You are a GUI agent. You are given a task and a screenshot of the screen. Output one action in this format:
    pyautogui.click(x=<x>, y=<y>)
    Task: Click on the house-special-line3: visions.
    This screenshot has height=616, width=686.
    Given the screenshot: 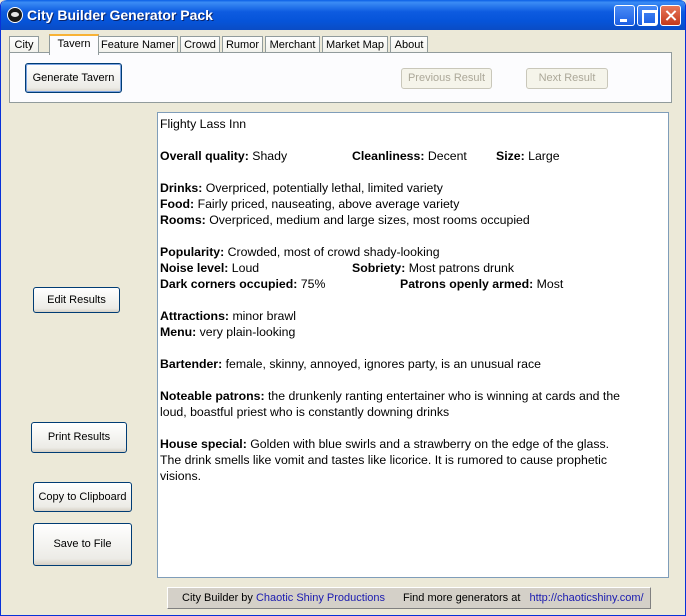 What is the action you would take?
    pyautogui.click(x=181, y=476)
    